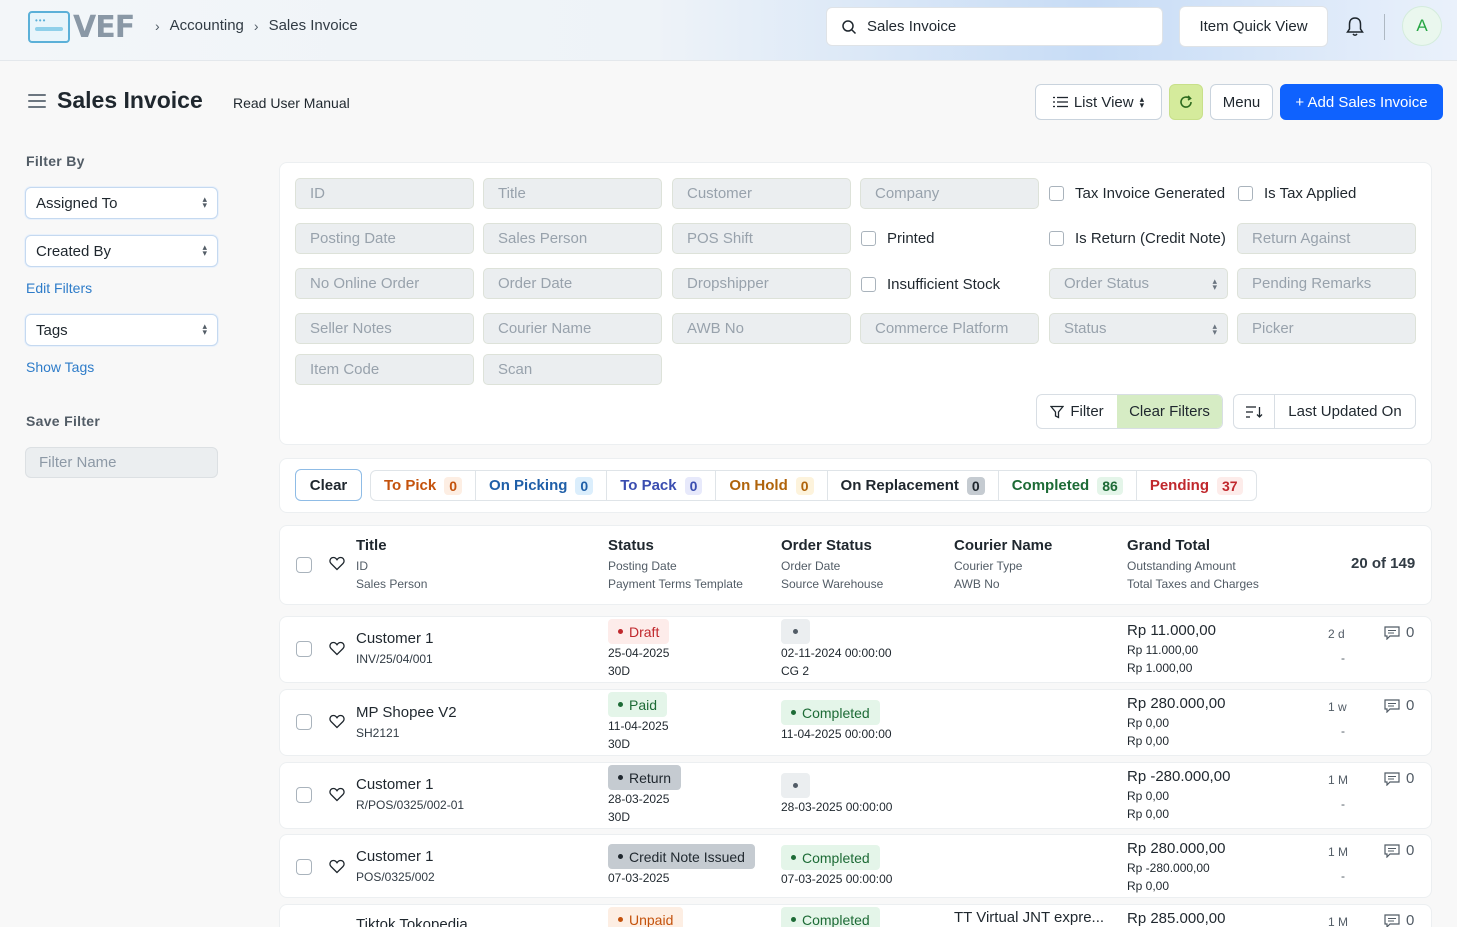 This screenshot has width=1457, height=927. I want to click on column-order-status: Order Status, so click(826, 545).